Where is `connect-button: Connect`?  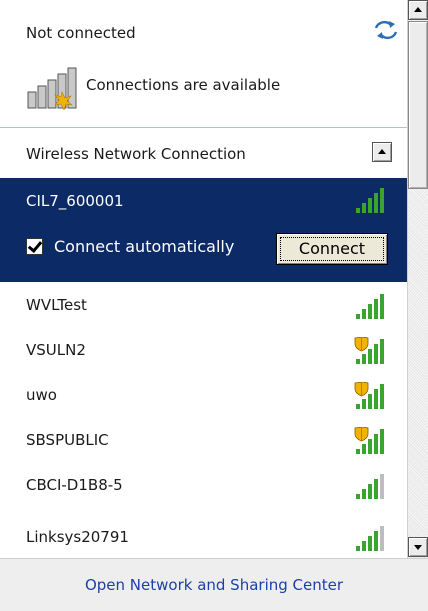
connect-button: Connect is located at coordinates (332, 249).